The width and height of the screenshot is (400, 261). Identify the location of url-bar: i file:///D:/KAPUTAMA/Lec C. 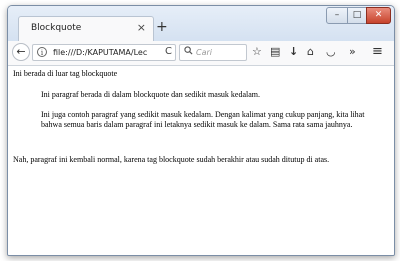
(104, 52).